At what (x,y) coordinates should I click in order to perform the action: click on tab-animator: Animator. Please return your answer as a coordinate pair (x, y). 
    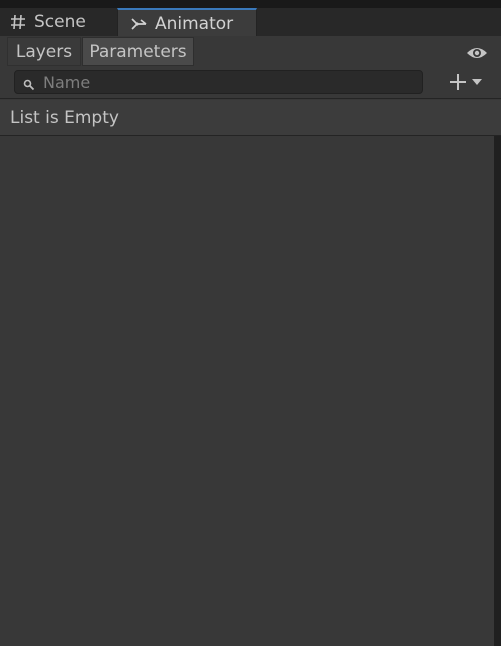
    Looking at the image, I should click on (187, 22).